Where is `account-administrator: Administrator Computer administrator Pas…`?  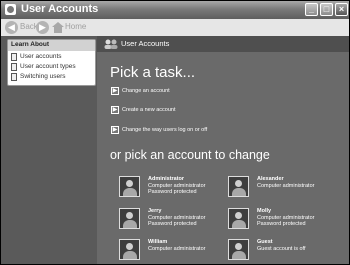
account-administrator: Administrator Computer administrator Pas… is located at coordinates (174, 189).